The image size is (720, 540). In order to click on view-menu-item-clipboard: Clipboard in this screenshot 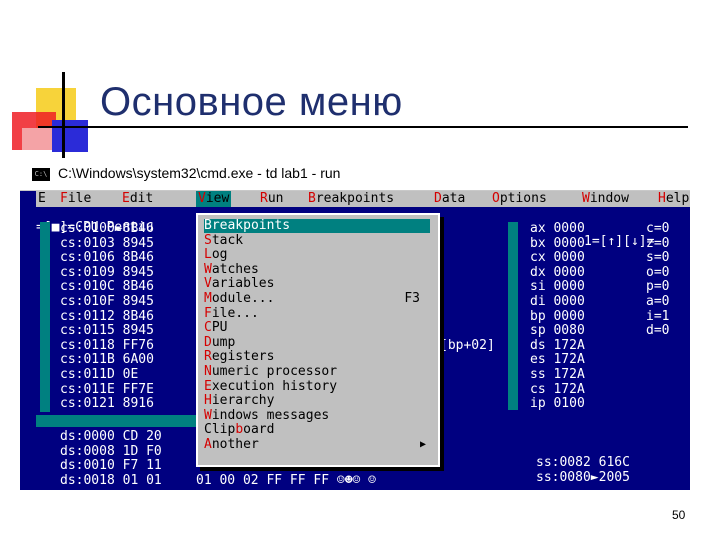, I will do `click(317, 430)`.